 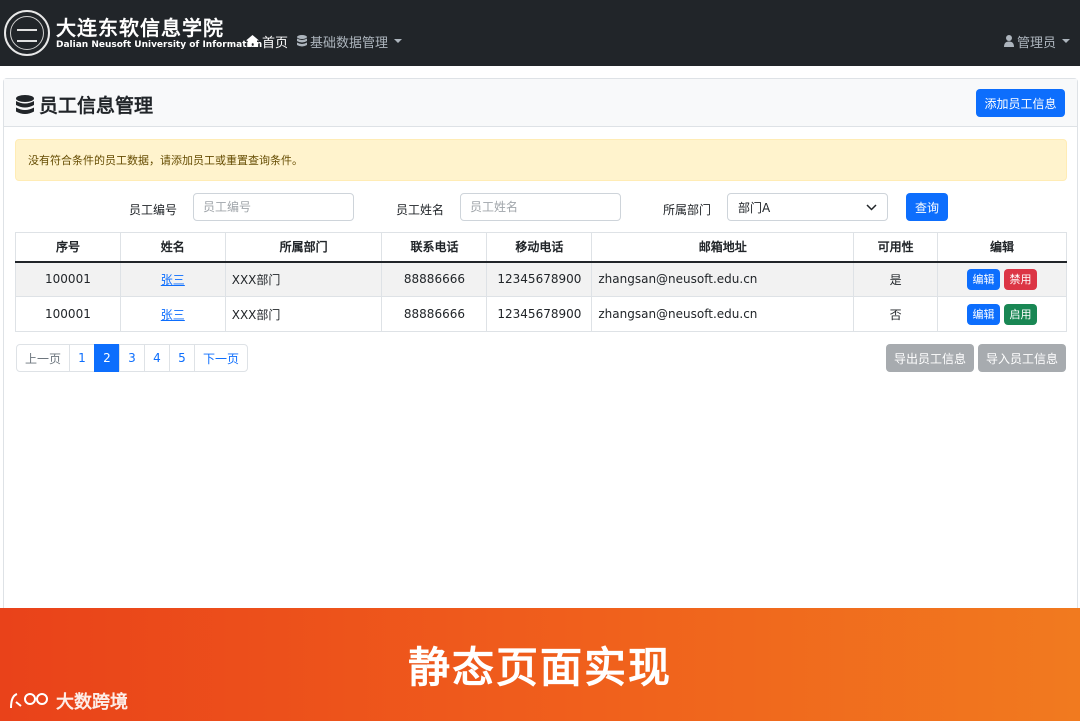 What do you see at coordinates (541, 160) in the screenshot?
I see `no-data-alert: 没有符合条件的员工数据，请添加员工或重置查询条件。` at bounding box center [541, 160].